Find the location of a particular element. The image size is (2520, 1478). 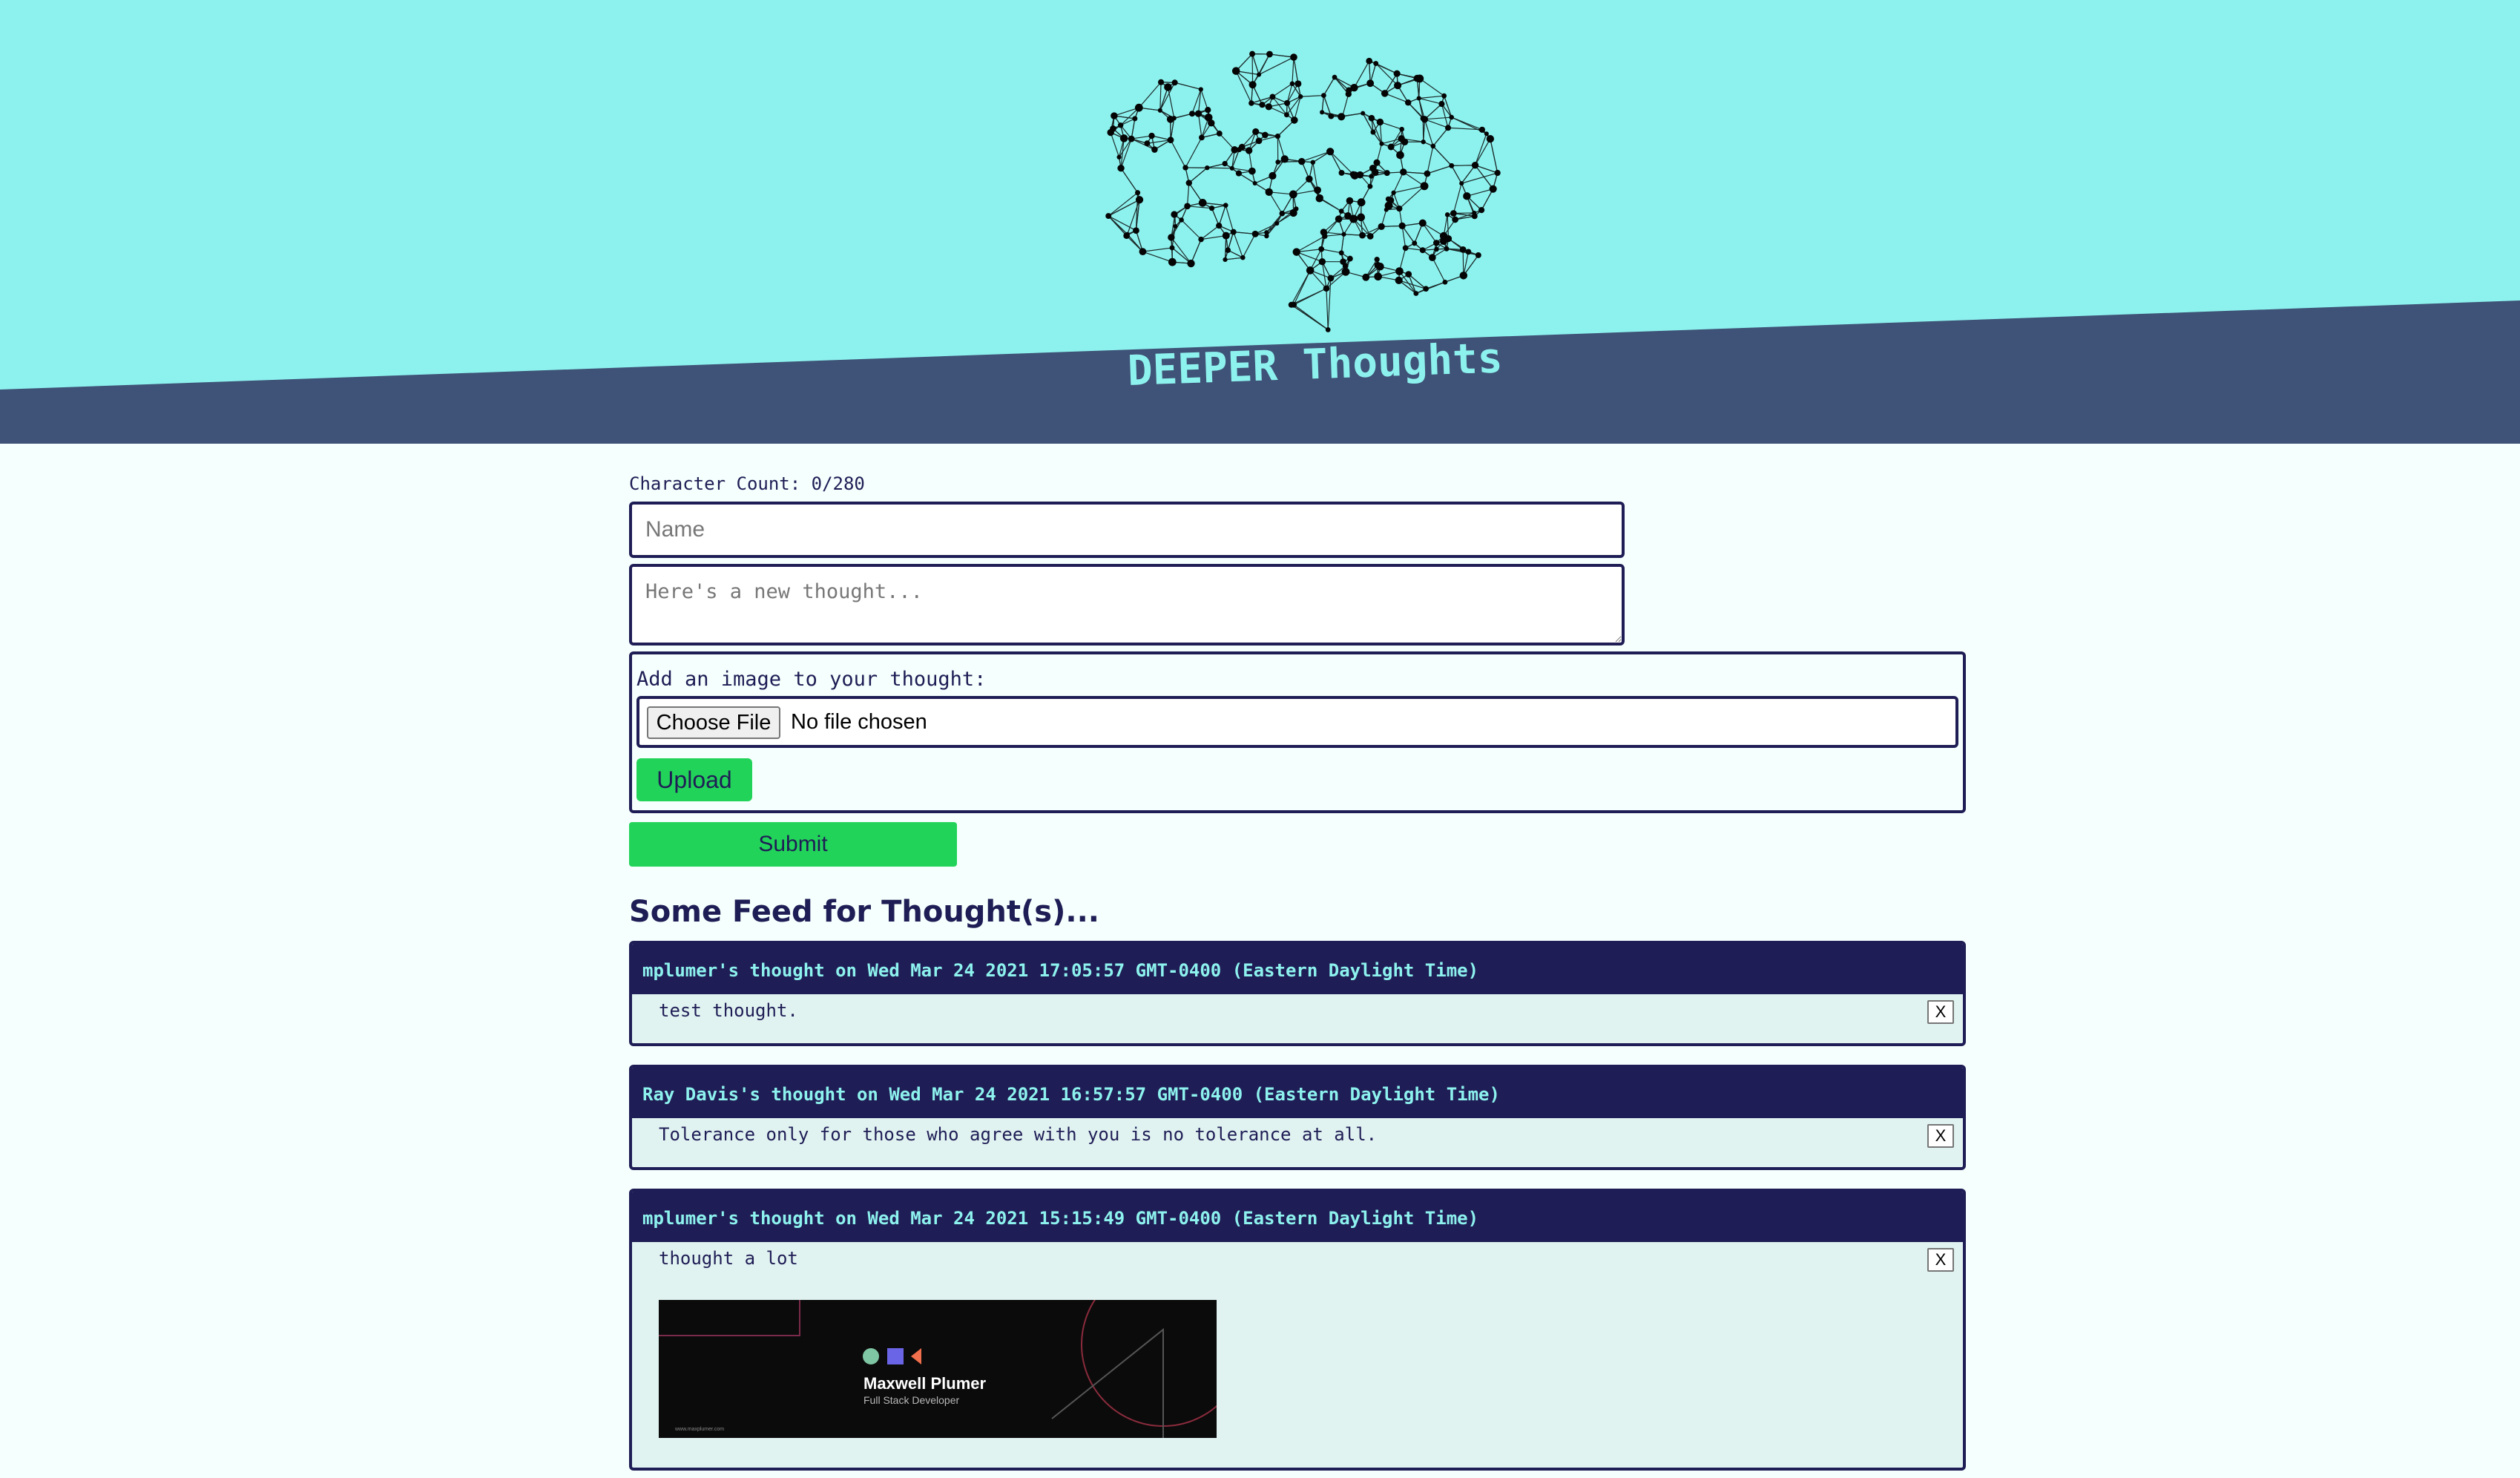

submit-button: Submit is located at coordinates (793, 845).